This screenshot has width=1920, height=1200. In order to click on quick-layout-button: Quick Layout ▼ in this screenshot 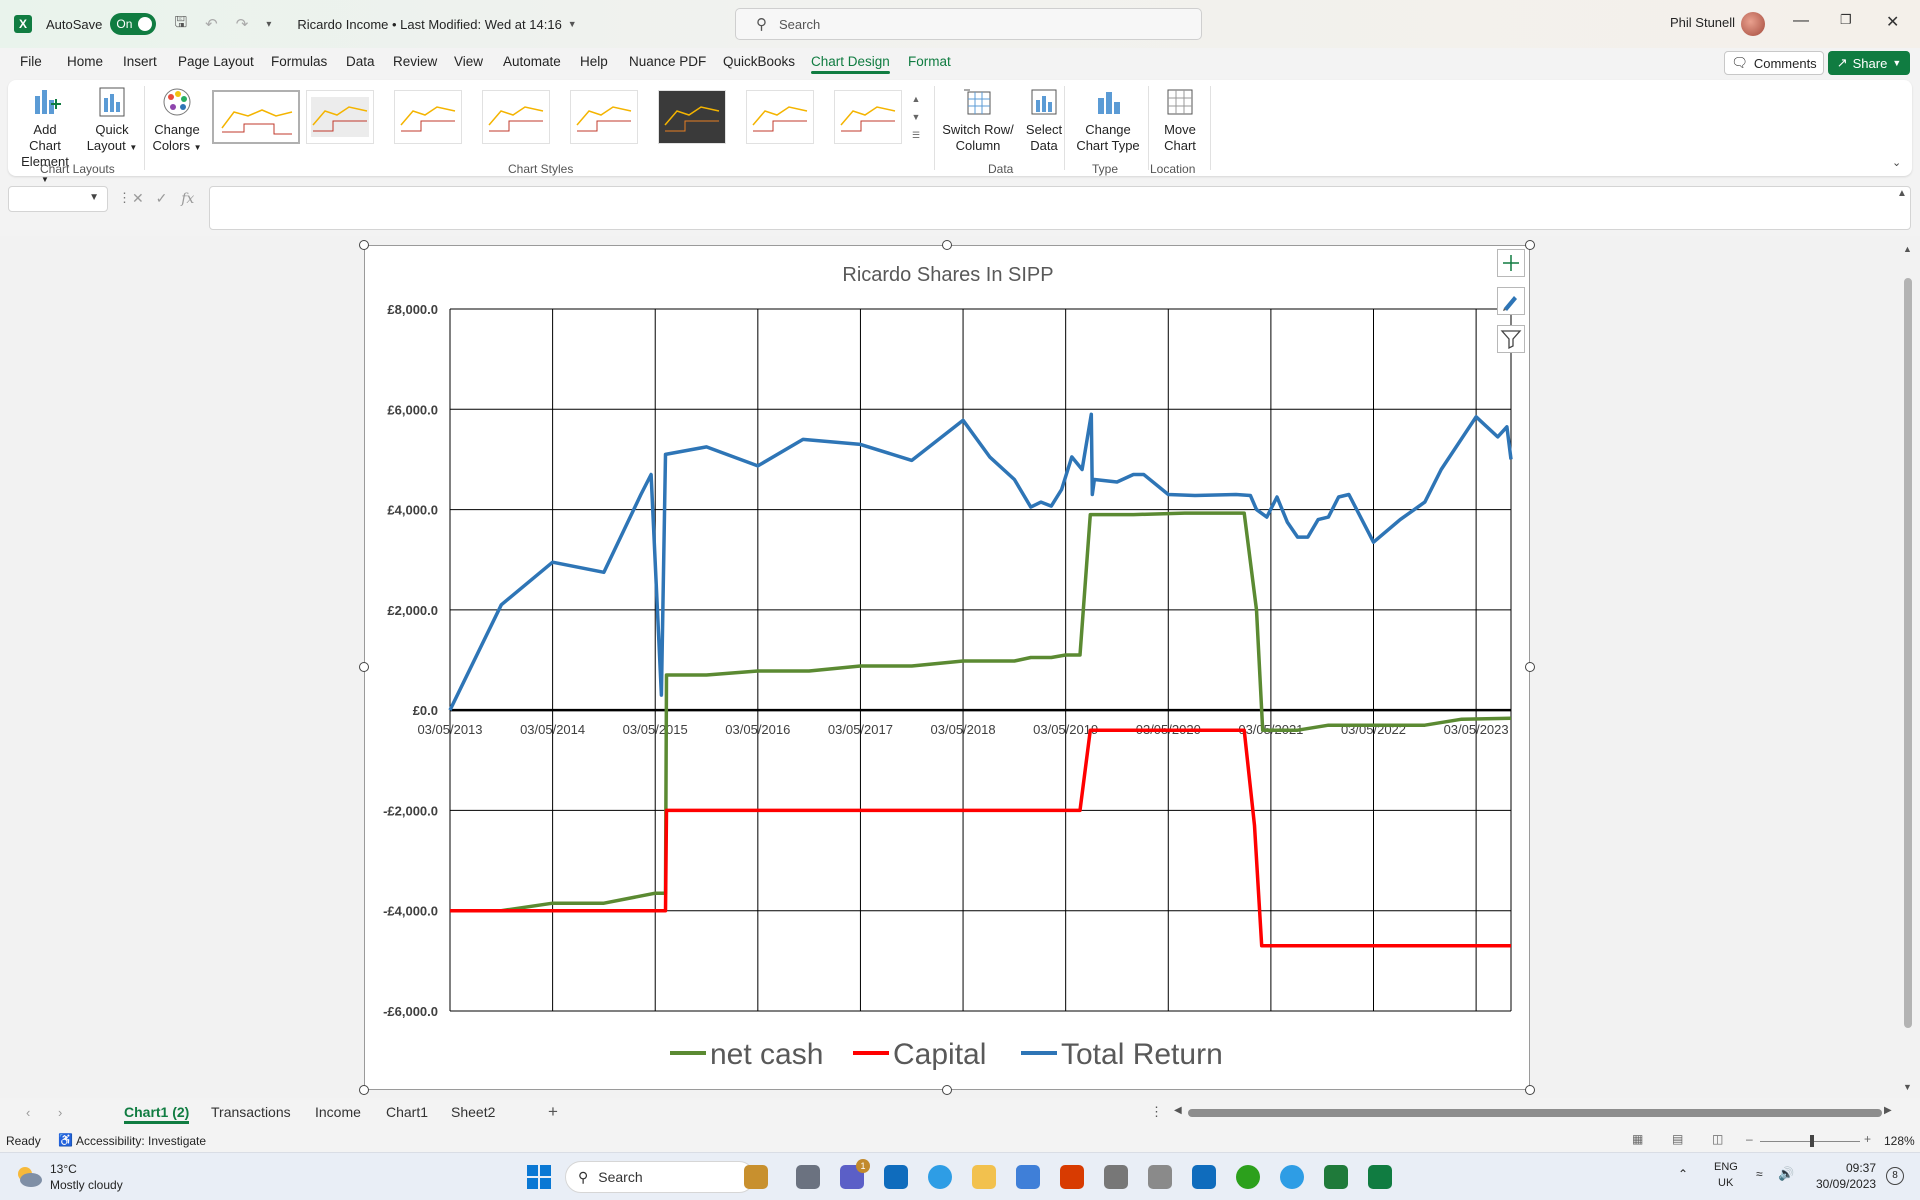, I will do `click(112, 121)`.